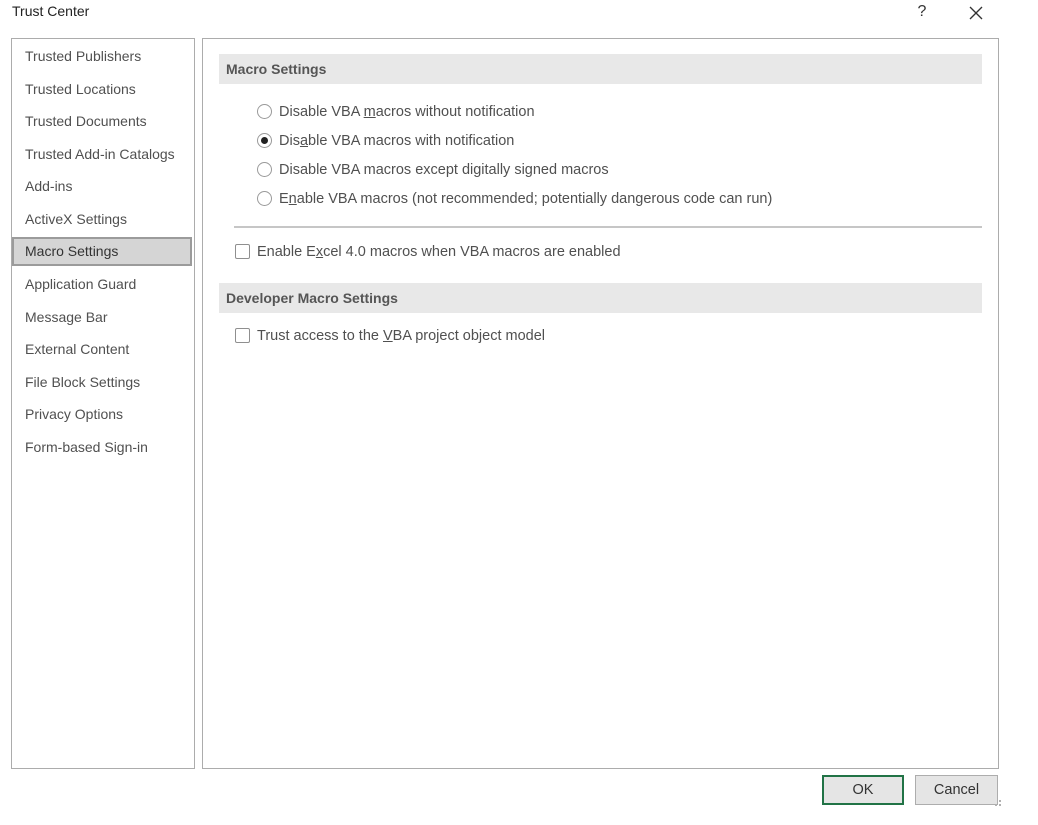 The image size is (1038, 825). Describe the element at coordinates (102, 89) in the screenshot. I see `sidebar-item-trusted-locations: Trusted Locations` at that location.